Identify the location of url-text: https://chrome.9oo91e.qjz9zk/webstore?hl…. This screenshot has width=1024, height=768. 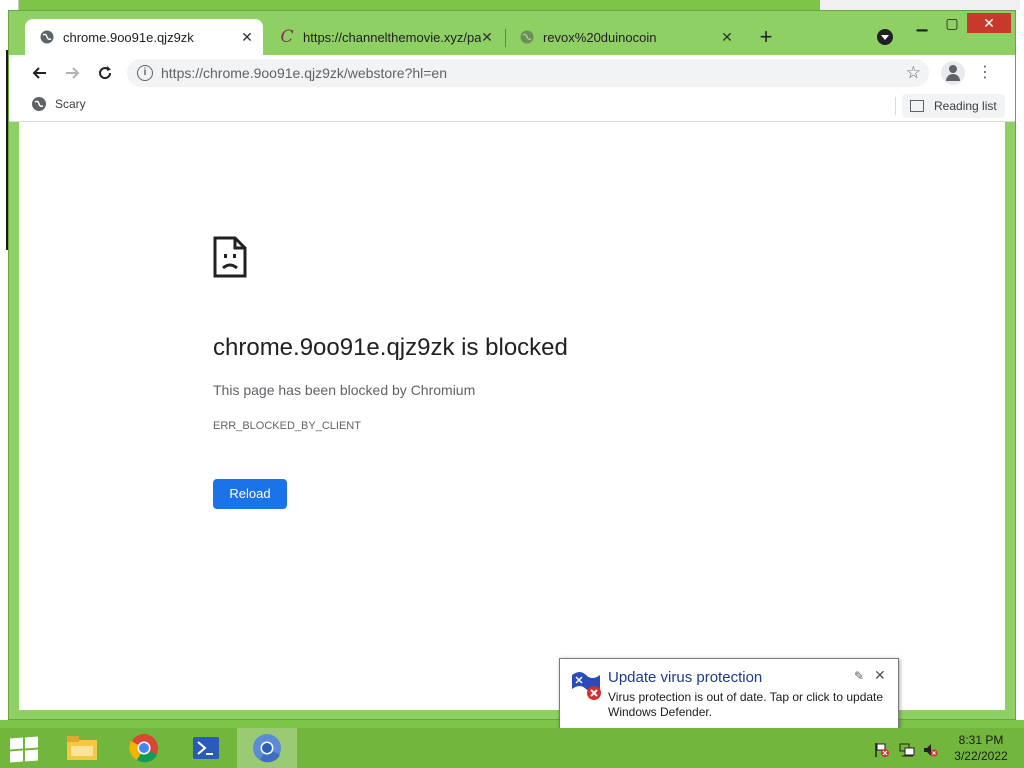
(304, 73).